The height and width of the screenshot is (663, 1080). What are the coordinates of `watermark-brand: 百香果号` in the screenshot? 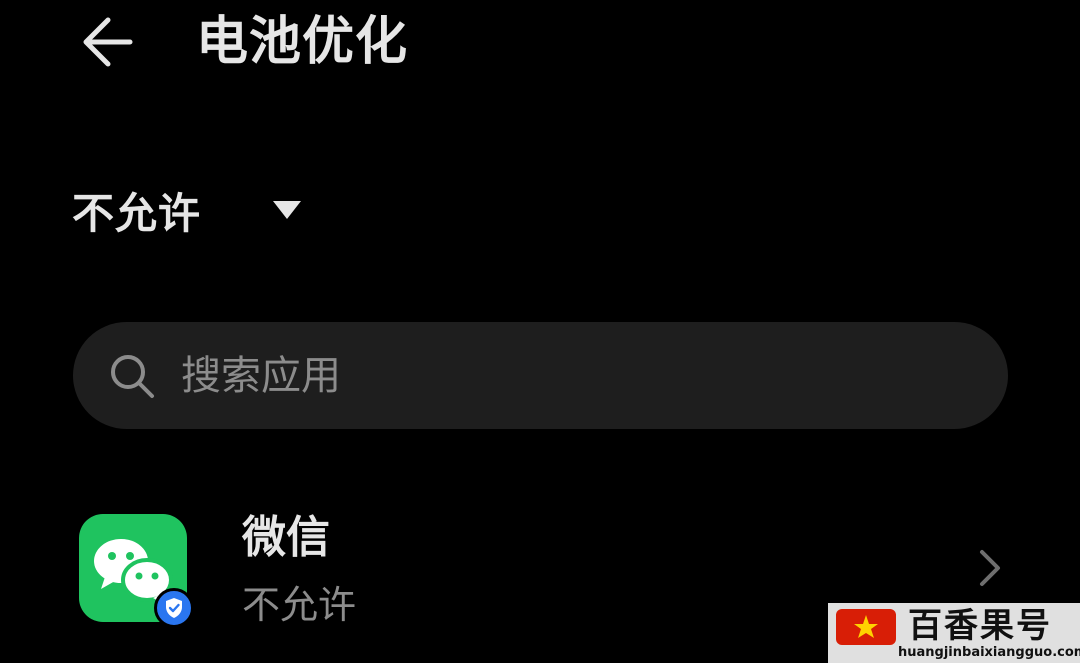 It's located at (980, 626).